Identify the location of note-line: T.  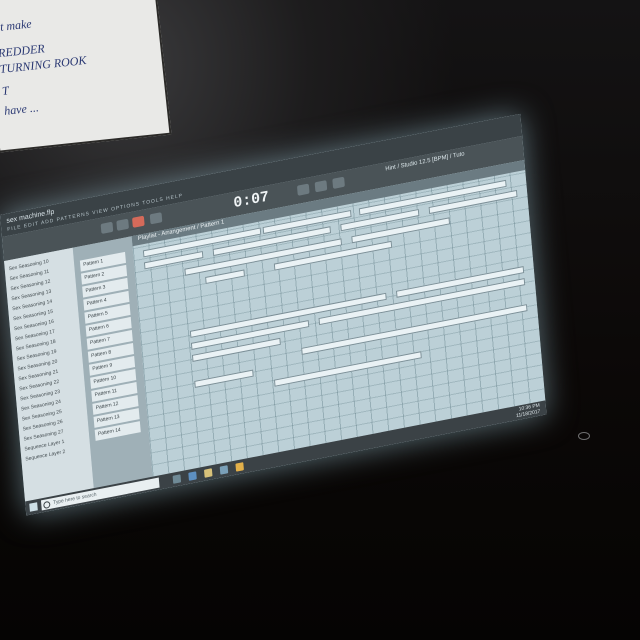
(5, 90).